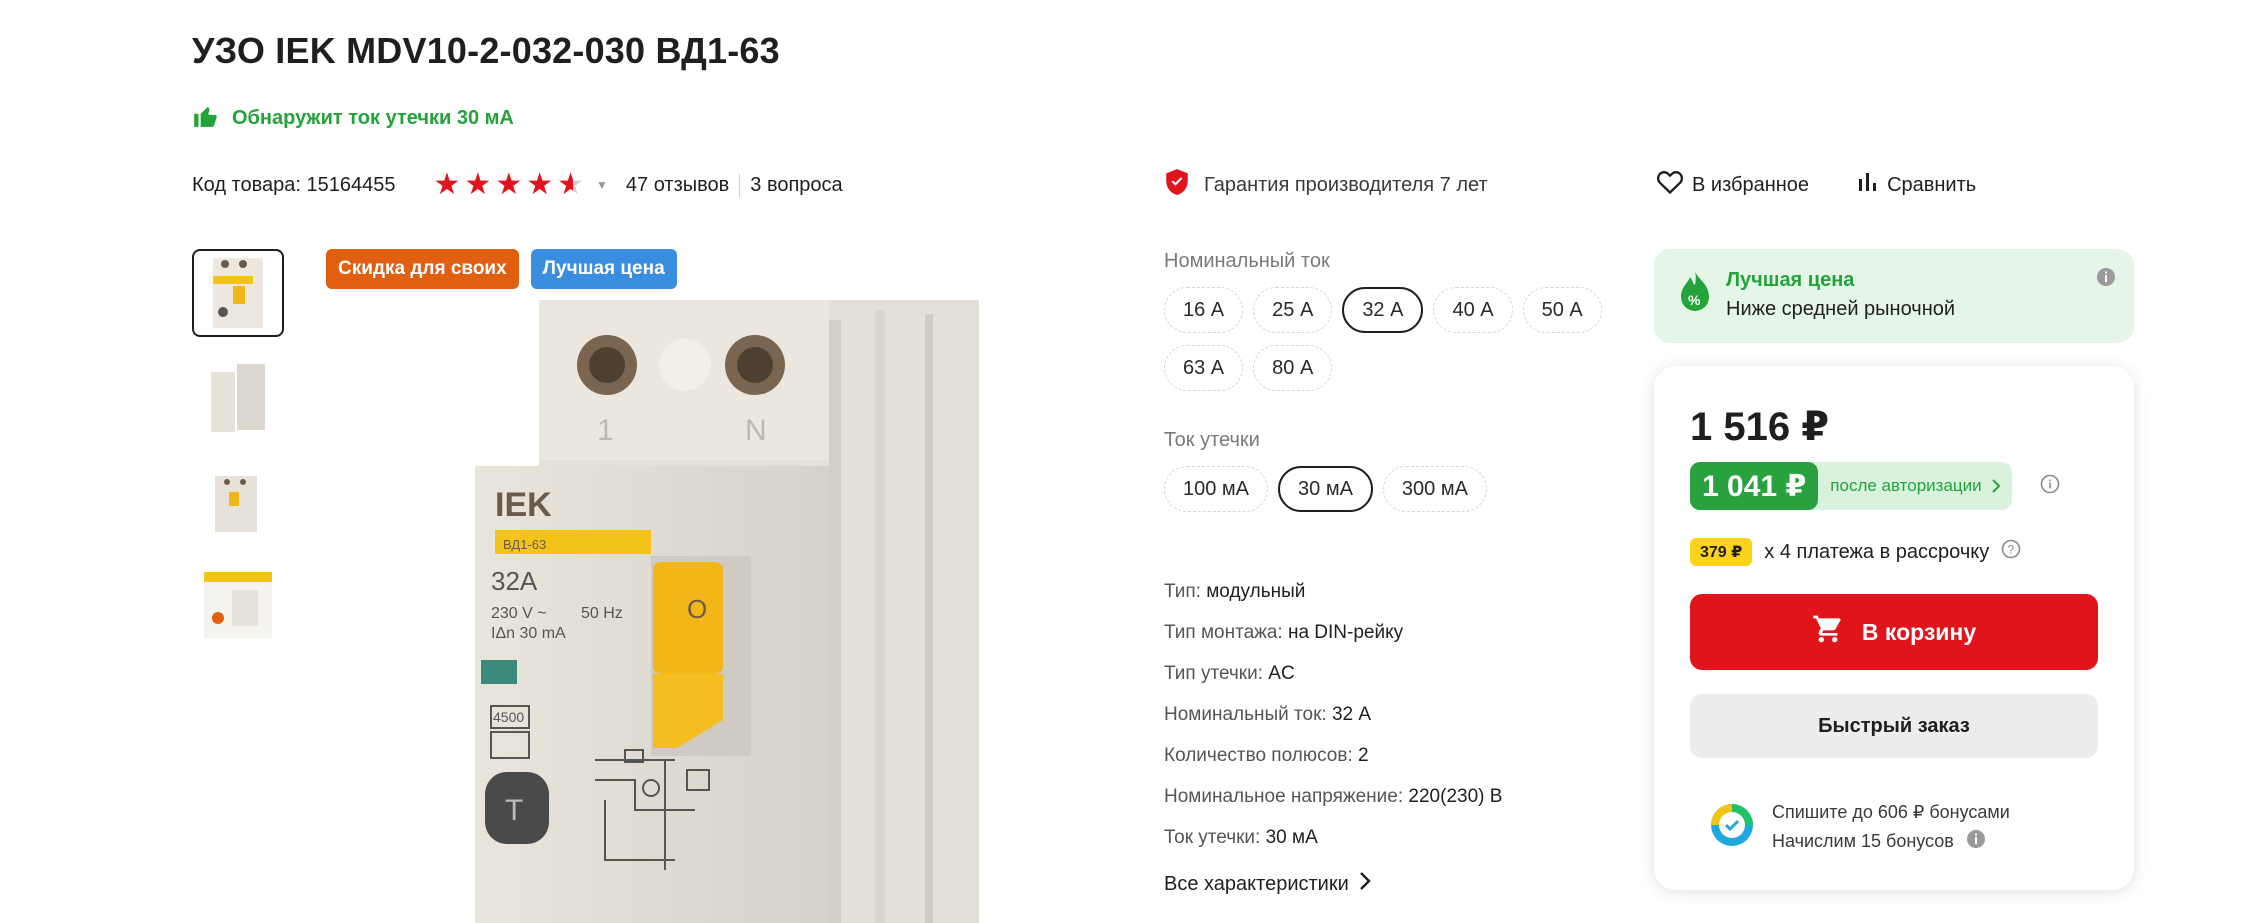 This screenshot has width=2262, height=923. I want to click on heart-icon, so click(1670, 185).